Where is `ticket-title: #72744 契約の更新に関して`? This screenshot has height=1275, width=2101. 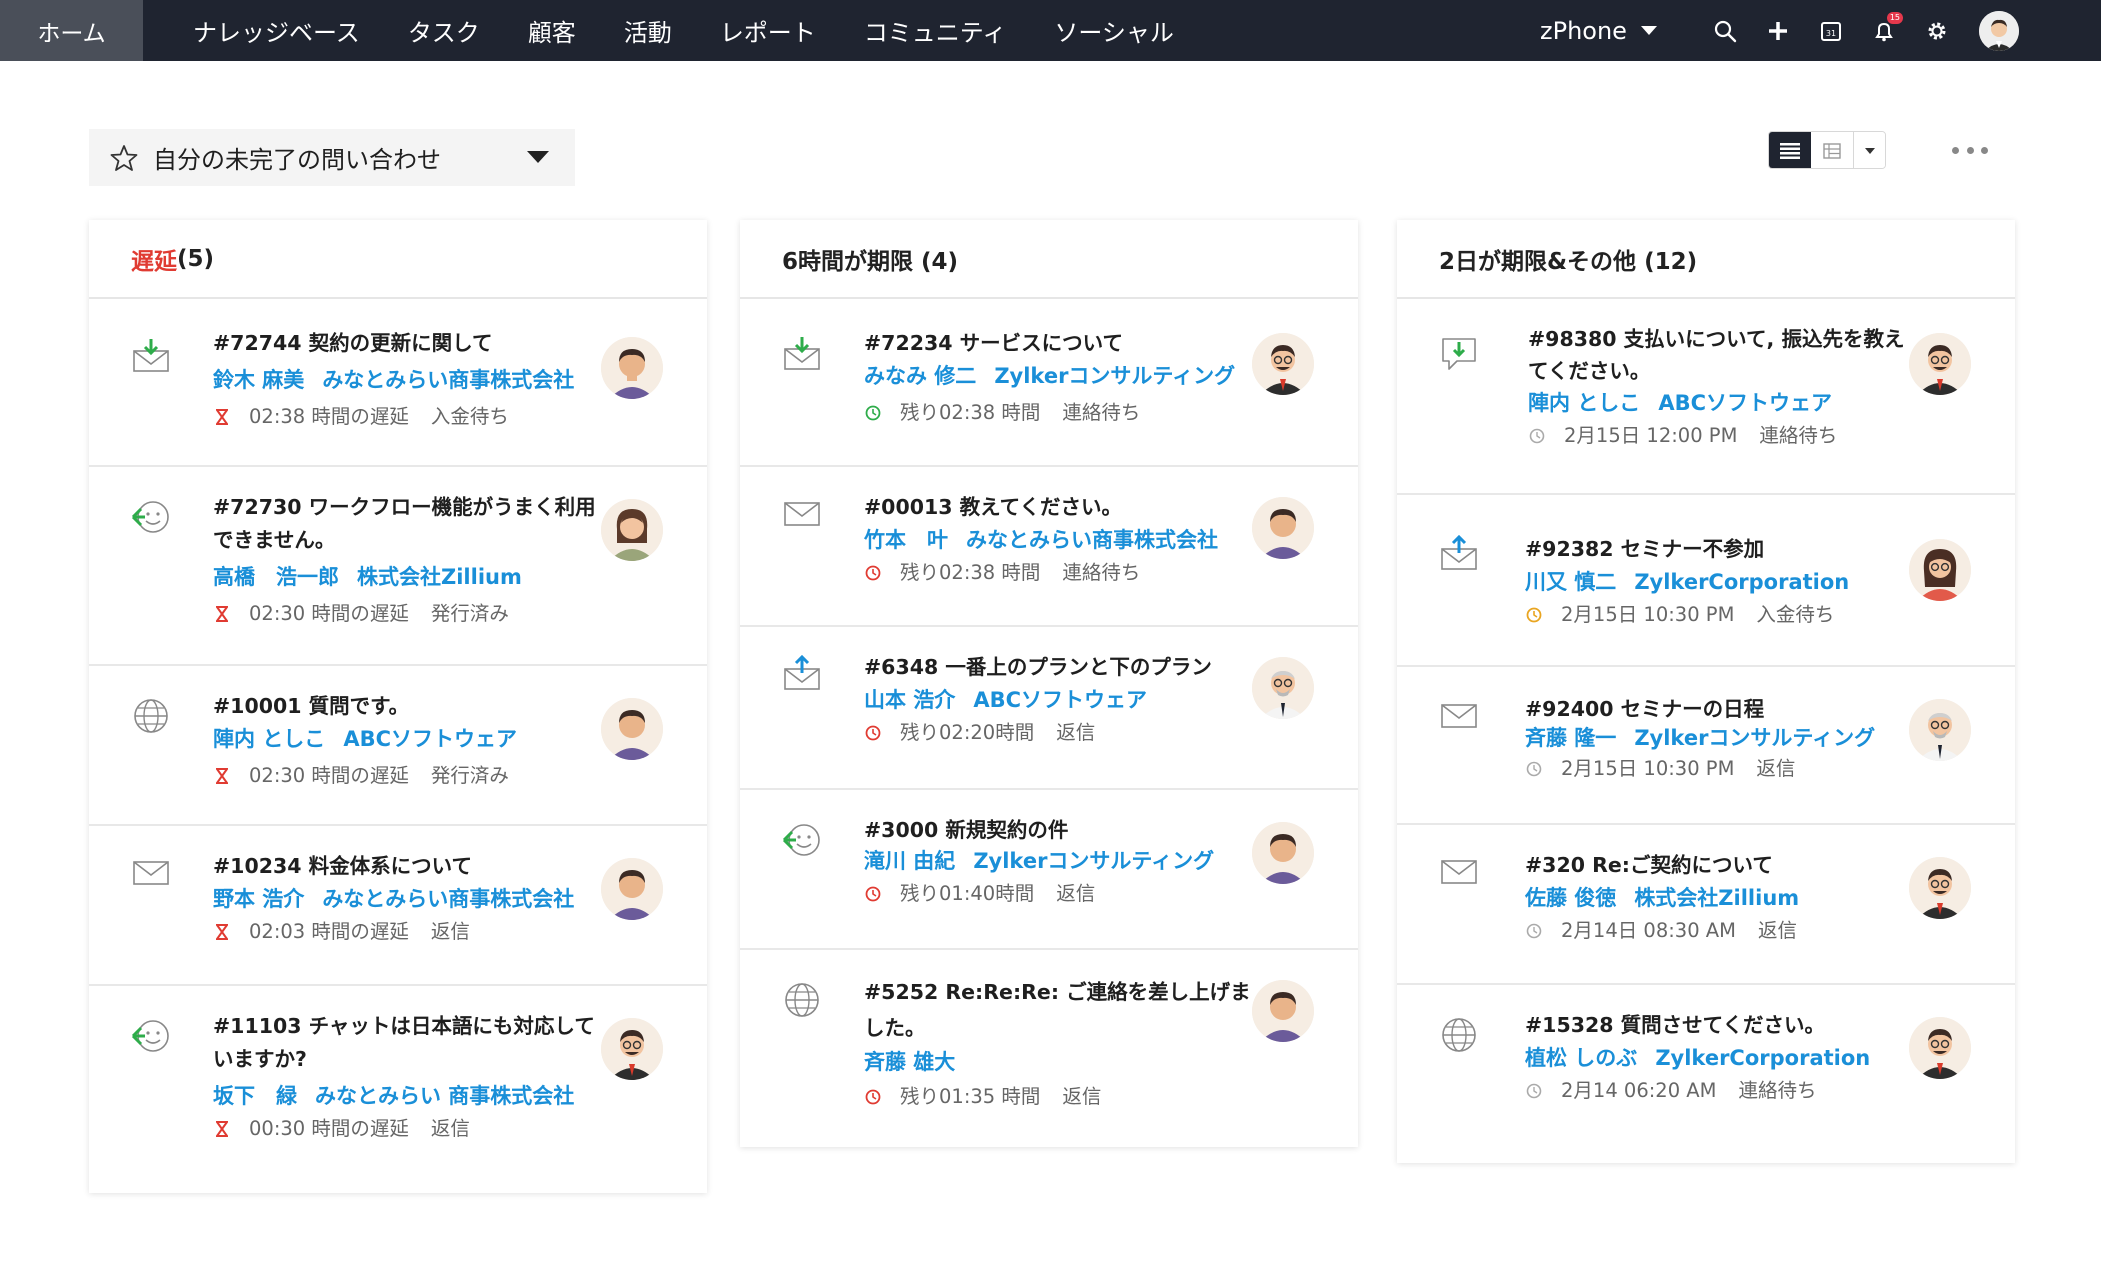
ticket-title: #72744 契約の更新に関して is located at coordinates (408, 343).